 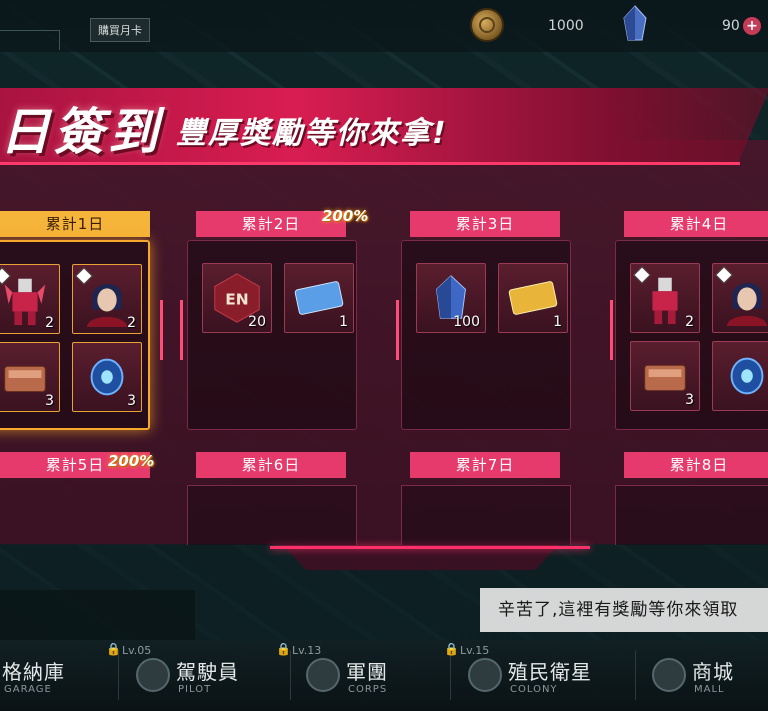 What do you see at coordinates (272, 335) in the screenshot?
I see `day-2-card: EN 20 1` at bounding box center [272, 335].